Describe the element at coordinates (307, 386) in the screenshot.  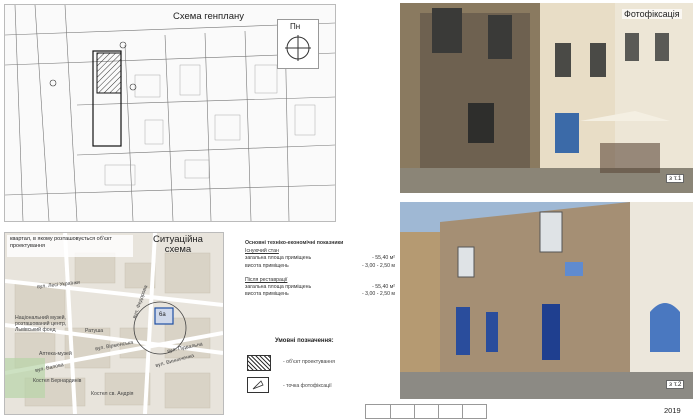
I see `legend-item-photo-point: - точка фотофіксації` at that location.